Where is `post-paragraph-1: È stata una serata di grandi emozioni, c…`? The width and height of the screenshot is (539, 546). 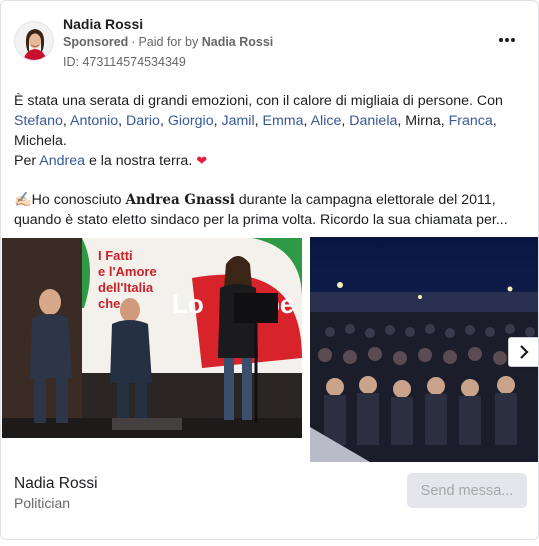
post-paragraph-1: È stata una serata di grandi emozioni, c… is located at coordinates (258, 121).